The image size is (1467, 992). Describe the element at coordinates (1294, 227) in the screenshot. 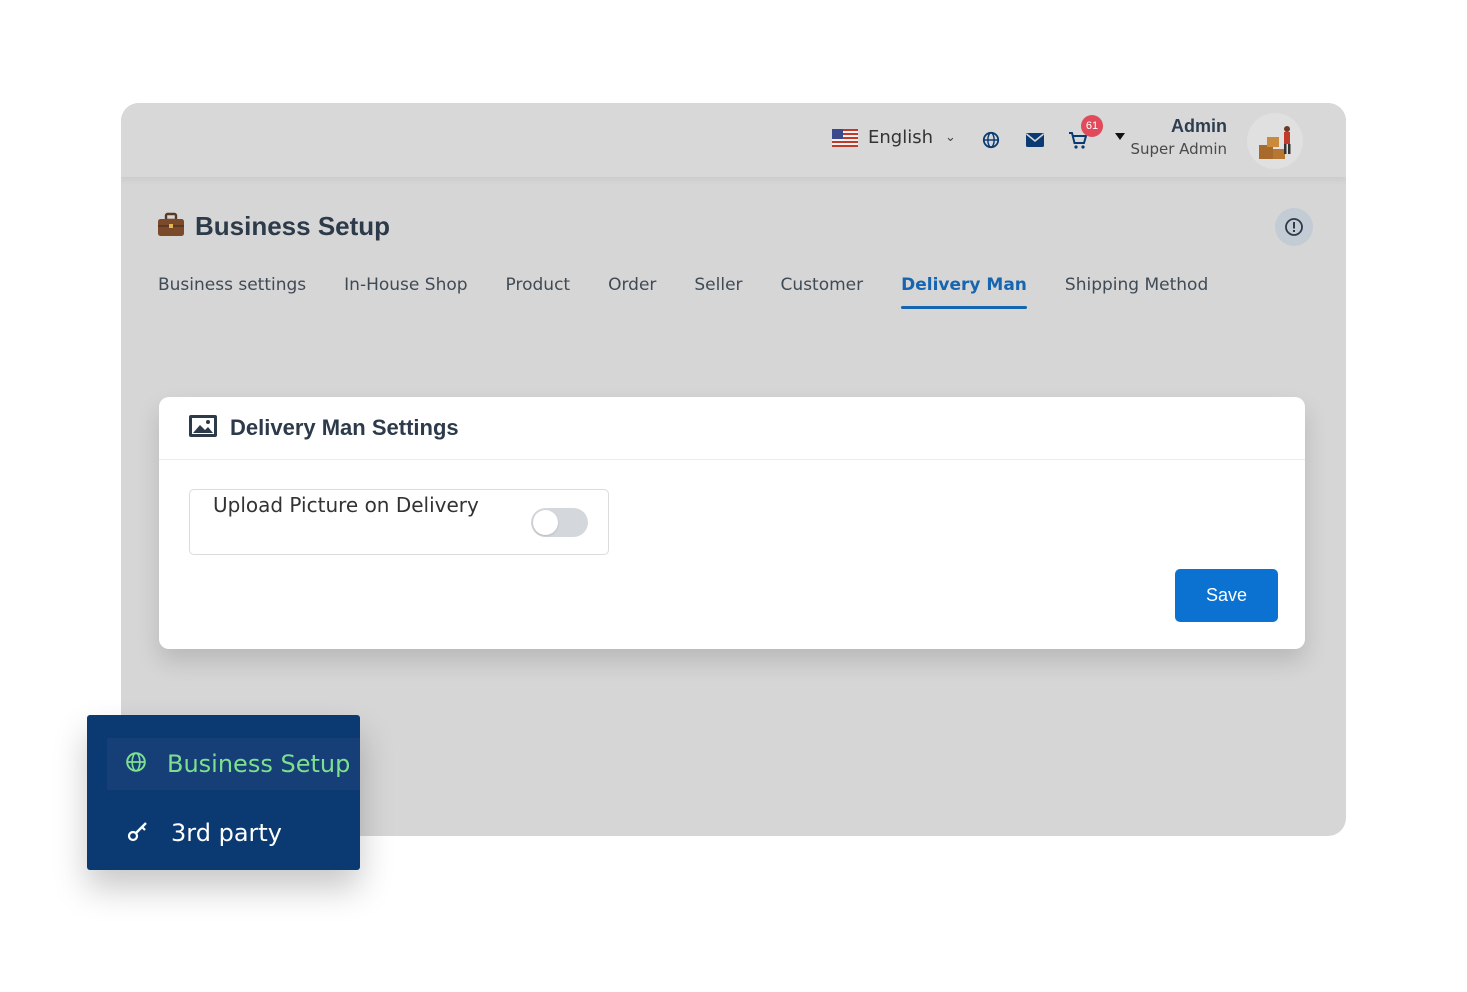

I see `info-icon` at that location.